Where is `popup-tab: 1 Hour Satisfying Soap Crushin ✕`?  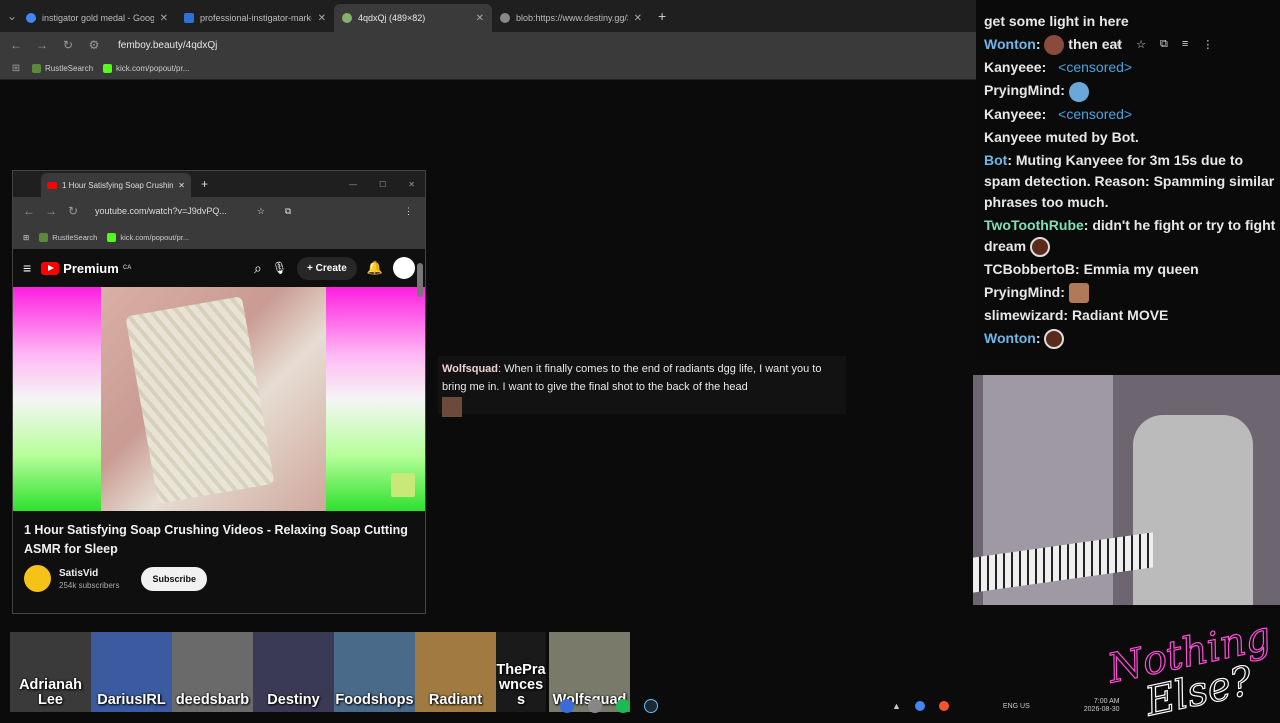 popup-tab: 1 Hour Satisfying Soap Crushin ✕ is located at coordinates (116, 185).